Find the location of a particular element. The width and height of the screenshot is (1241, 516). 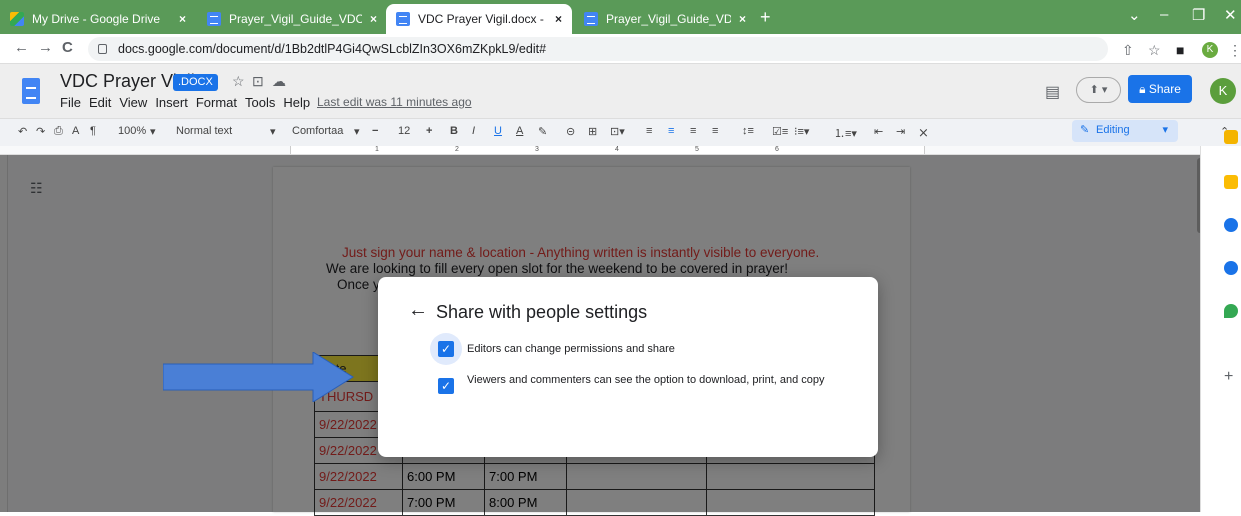

ruler-page-area is located at coordinates (607, 150).